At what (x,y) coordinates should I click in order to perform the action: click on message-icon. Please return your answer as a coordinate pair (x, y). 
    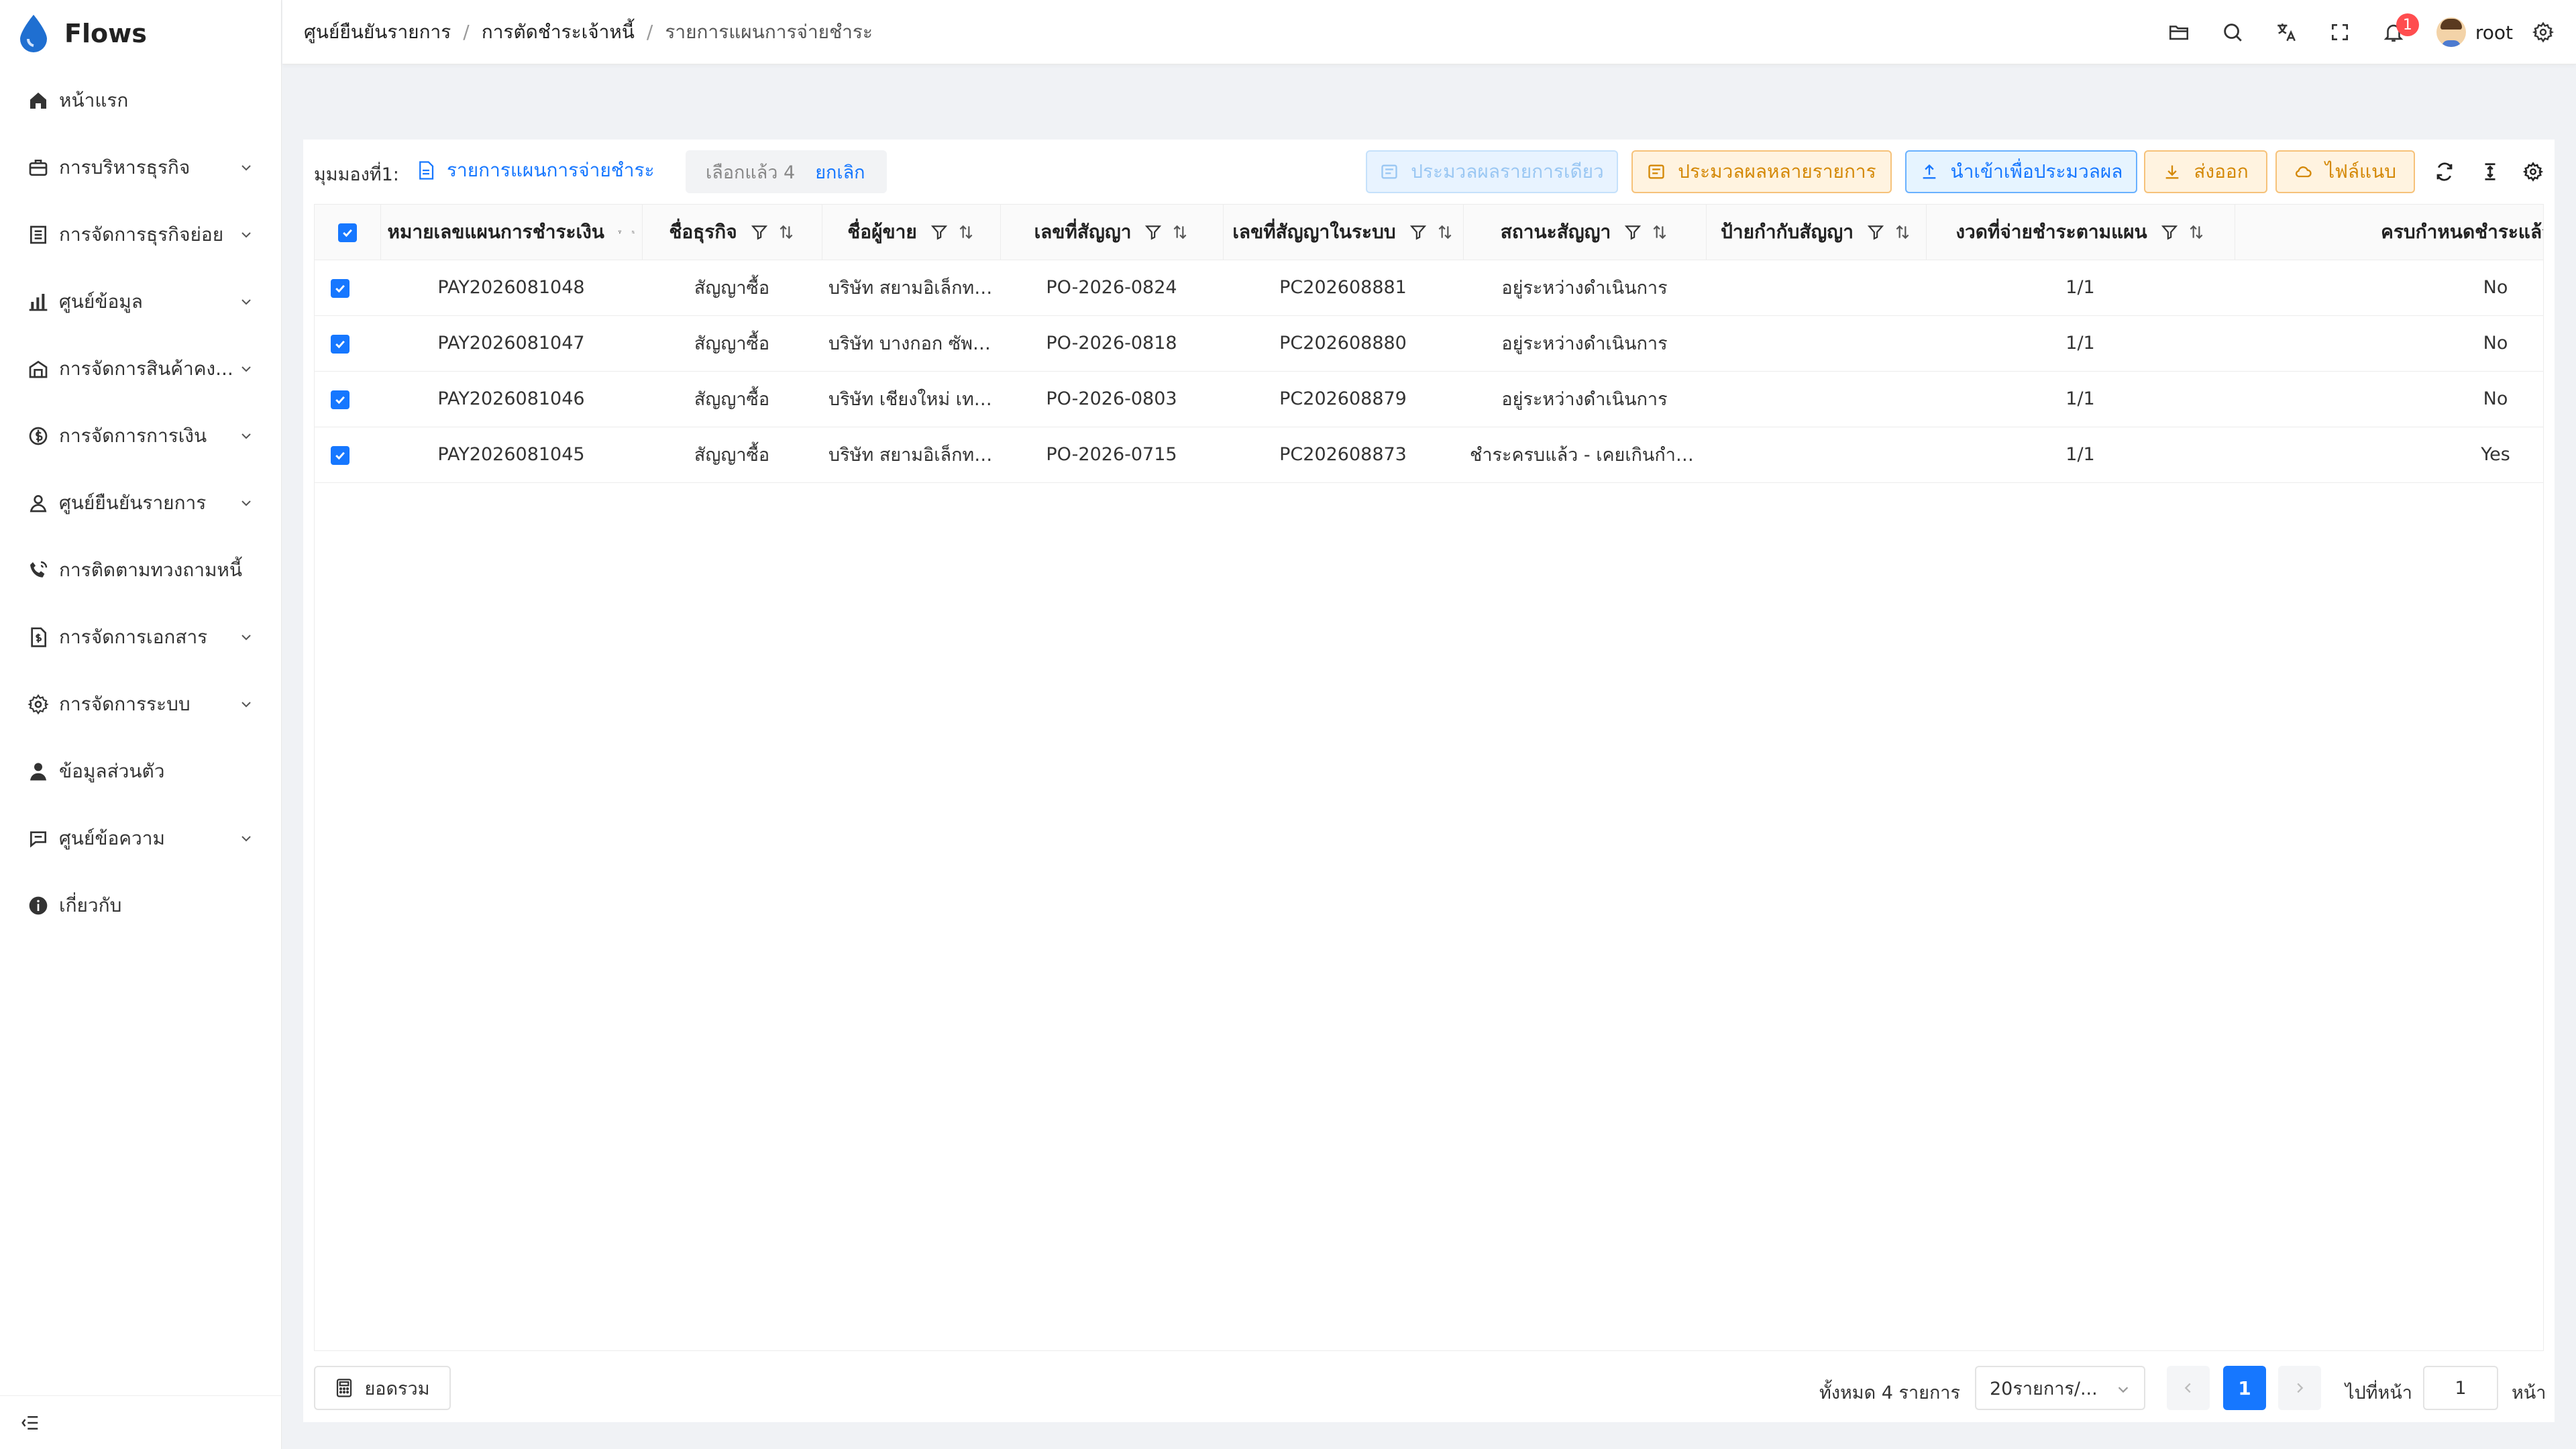
    Looking at the image, I should click on (38, 838).